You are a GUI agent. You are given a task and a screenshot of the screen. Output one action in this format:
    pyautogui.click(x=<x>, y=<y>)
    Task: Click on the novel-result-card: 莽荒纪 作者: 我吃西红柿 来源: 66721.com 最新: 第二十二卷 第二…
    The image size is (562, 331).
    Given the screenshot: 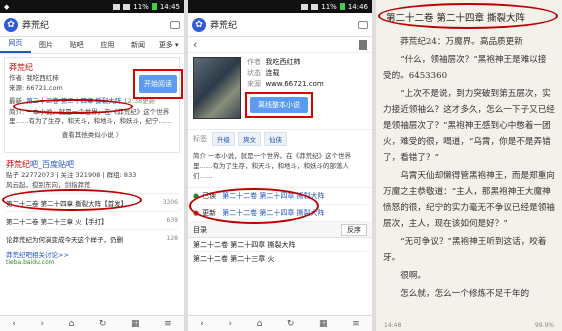 What is the action you would take?
    pyautogui.click(x=93, y=105)
    